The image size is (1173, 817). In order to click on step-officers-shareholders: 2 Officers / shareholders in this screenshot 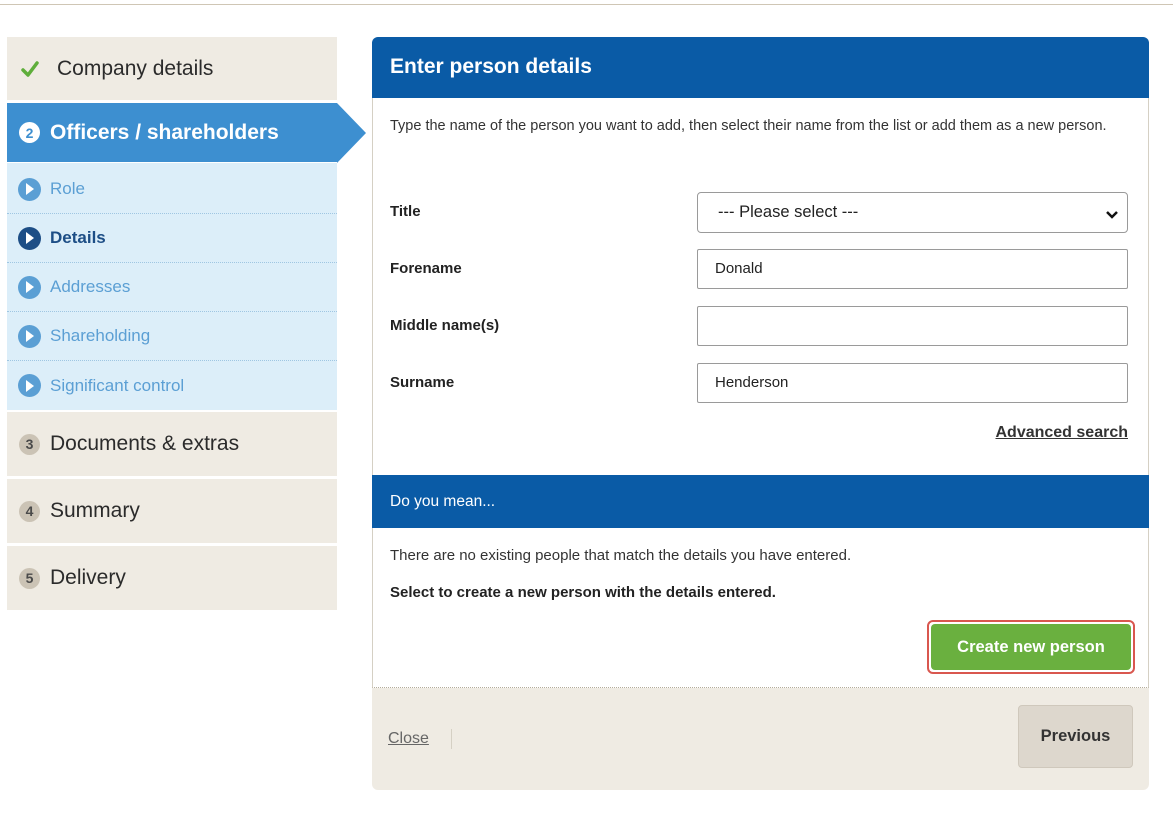, I will do `click(186, 133)`.